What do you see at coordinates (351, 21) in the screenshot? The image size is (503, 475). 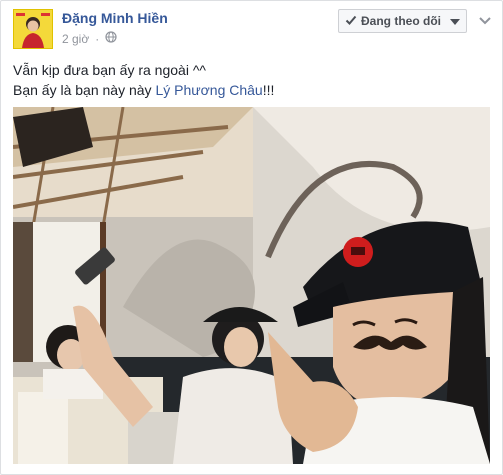 I see `check-icon` at bounding box center [351, 21].